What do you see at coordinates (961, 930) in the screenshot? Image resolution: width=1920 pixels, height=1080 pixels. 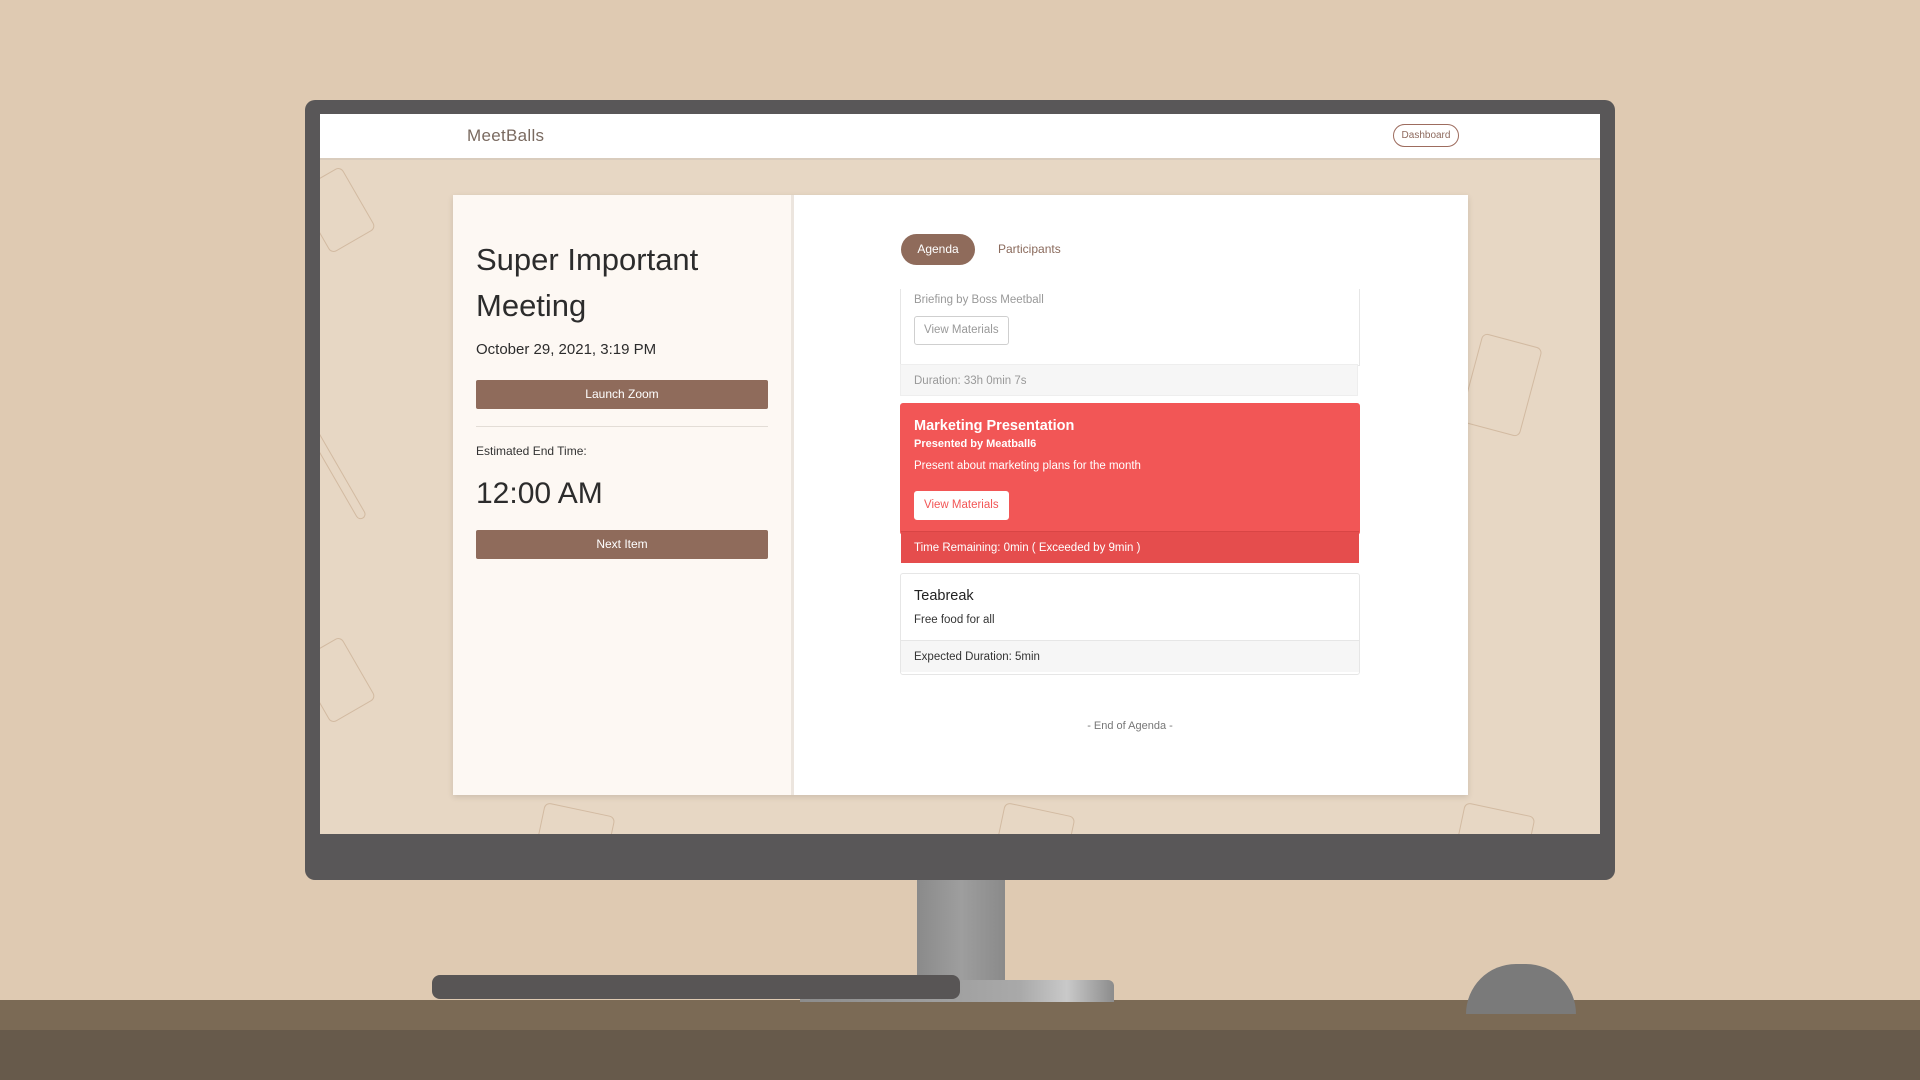 I see `monitor-stand-neck` at bounding box center [961, 930].